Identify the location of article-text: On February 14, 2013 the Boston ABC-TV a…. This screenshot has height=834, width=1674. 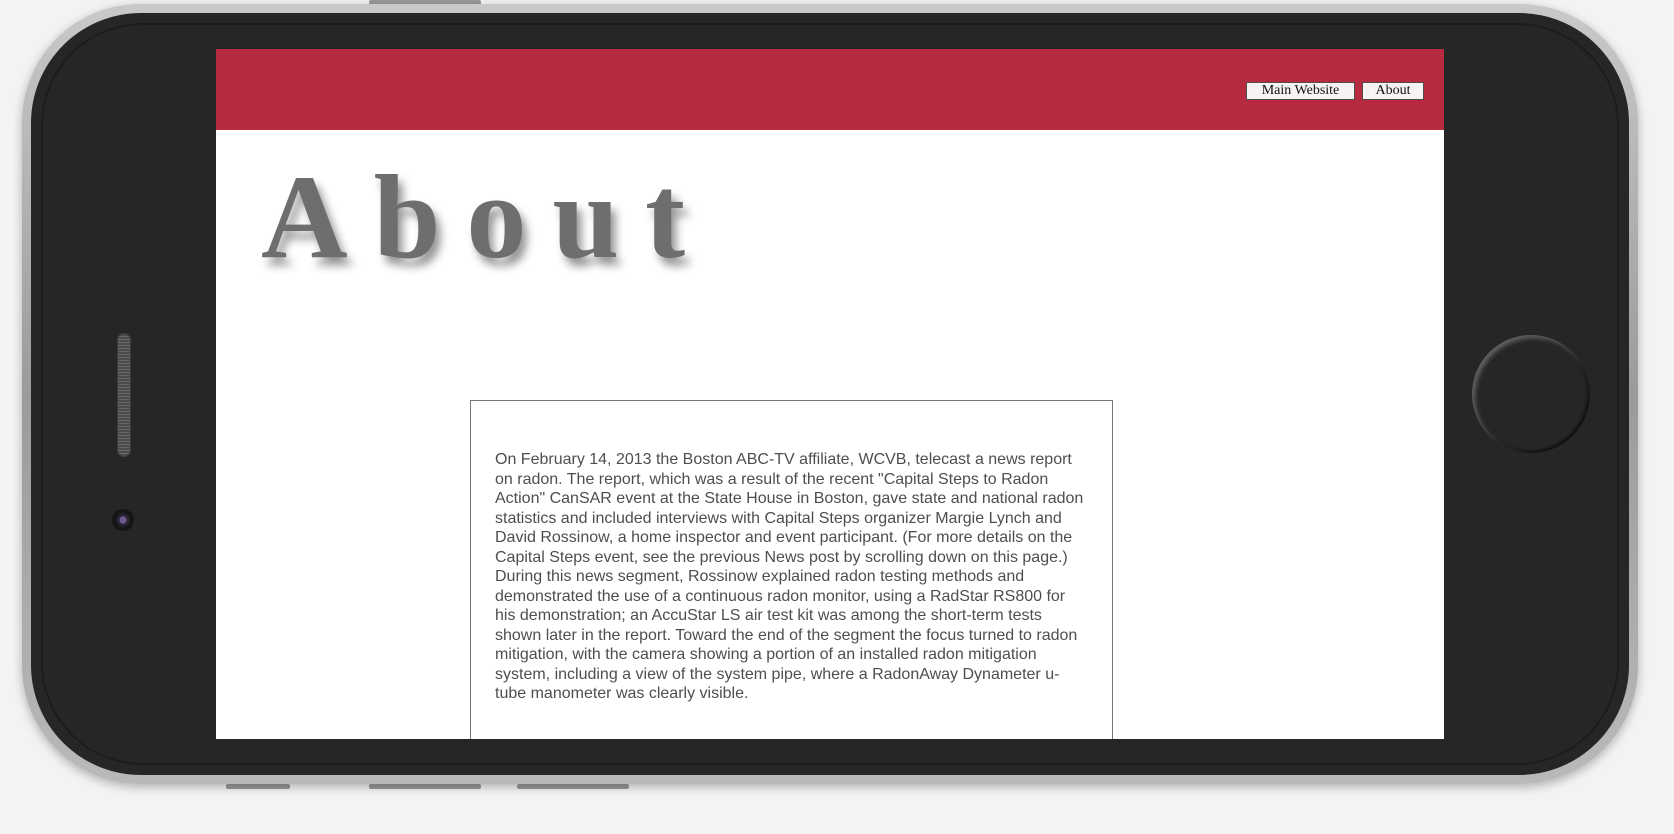
(789, 576).